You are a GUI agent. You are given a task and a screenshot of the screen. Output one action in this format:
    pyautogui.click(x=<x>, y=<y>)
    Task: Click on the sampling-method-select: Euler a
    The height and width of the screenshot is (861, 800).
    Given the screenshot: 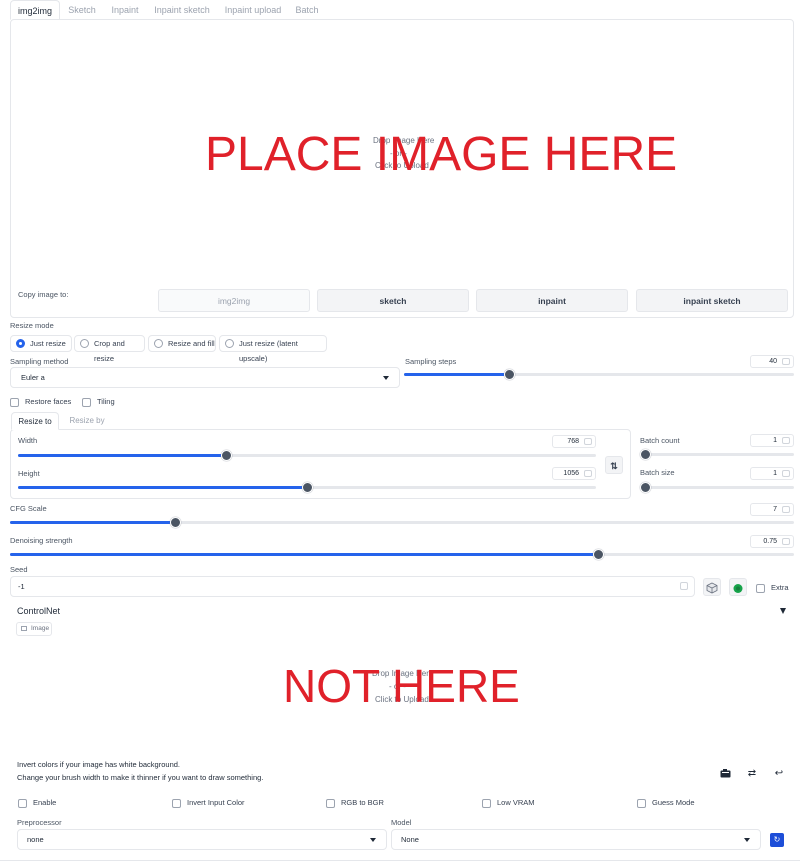 What is the action you would take?
    pyautogui.click(x=205, y=377)
    